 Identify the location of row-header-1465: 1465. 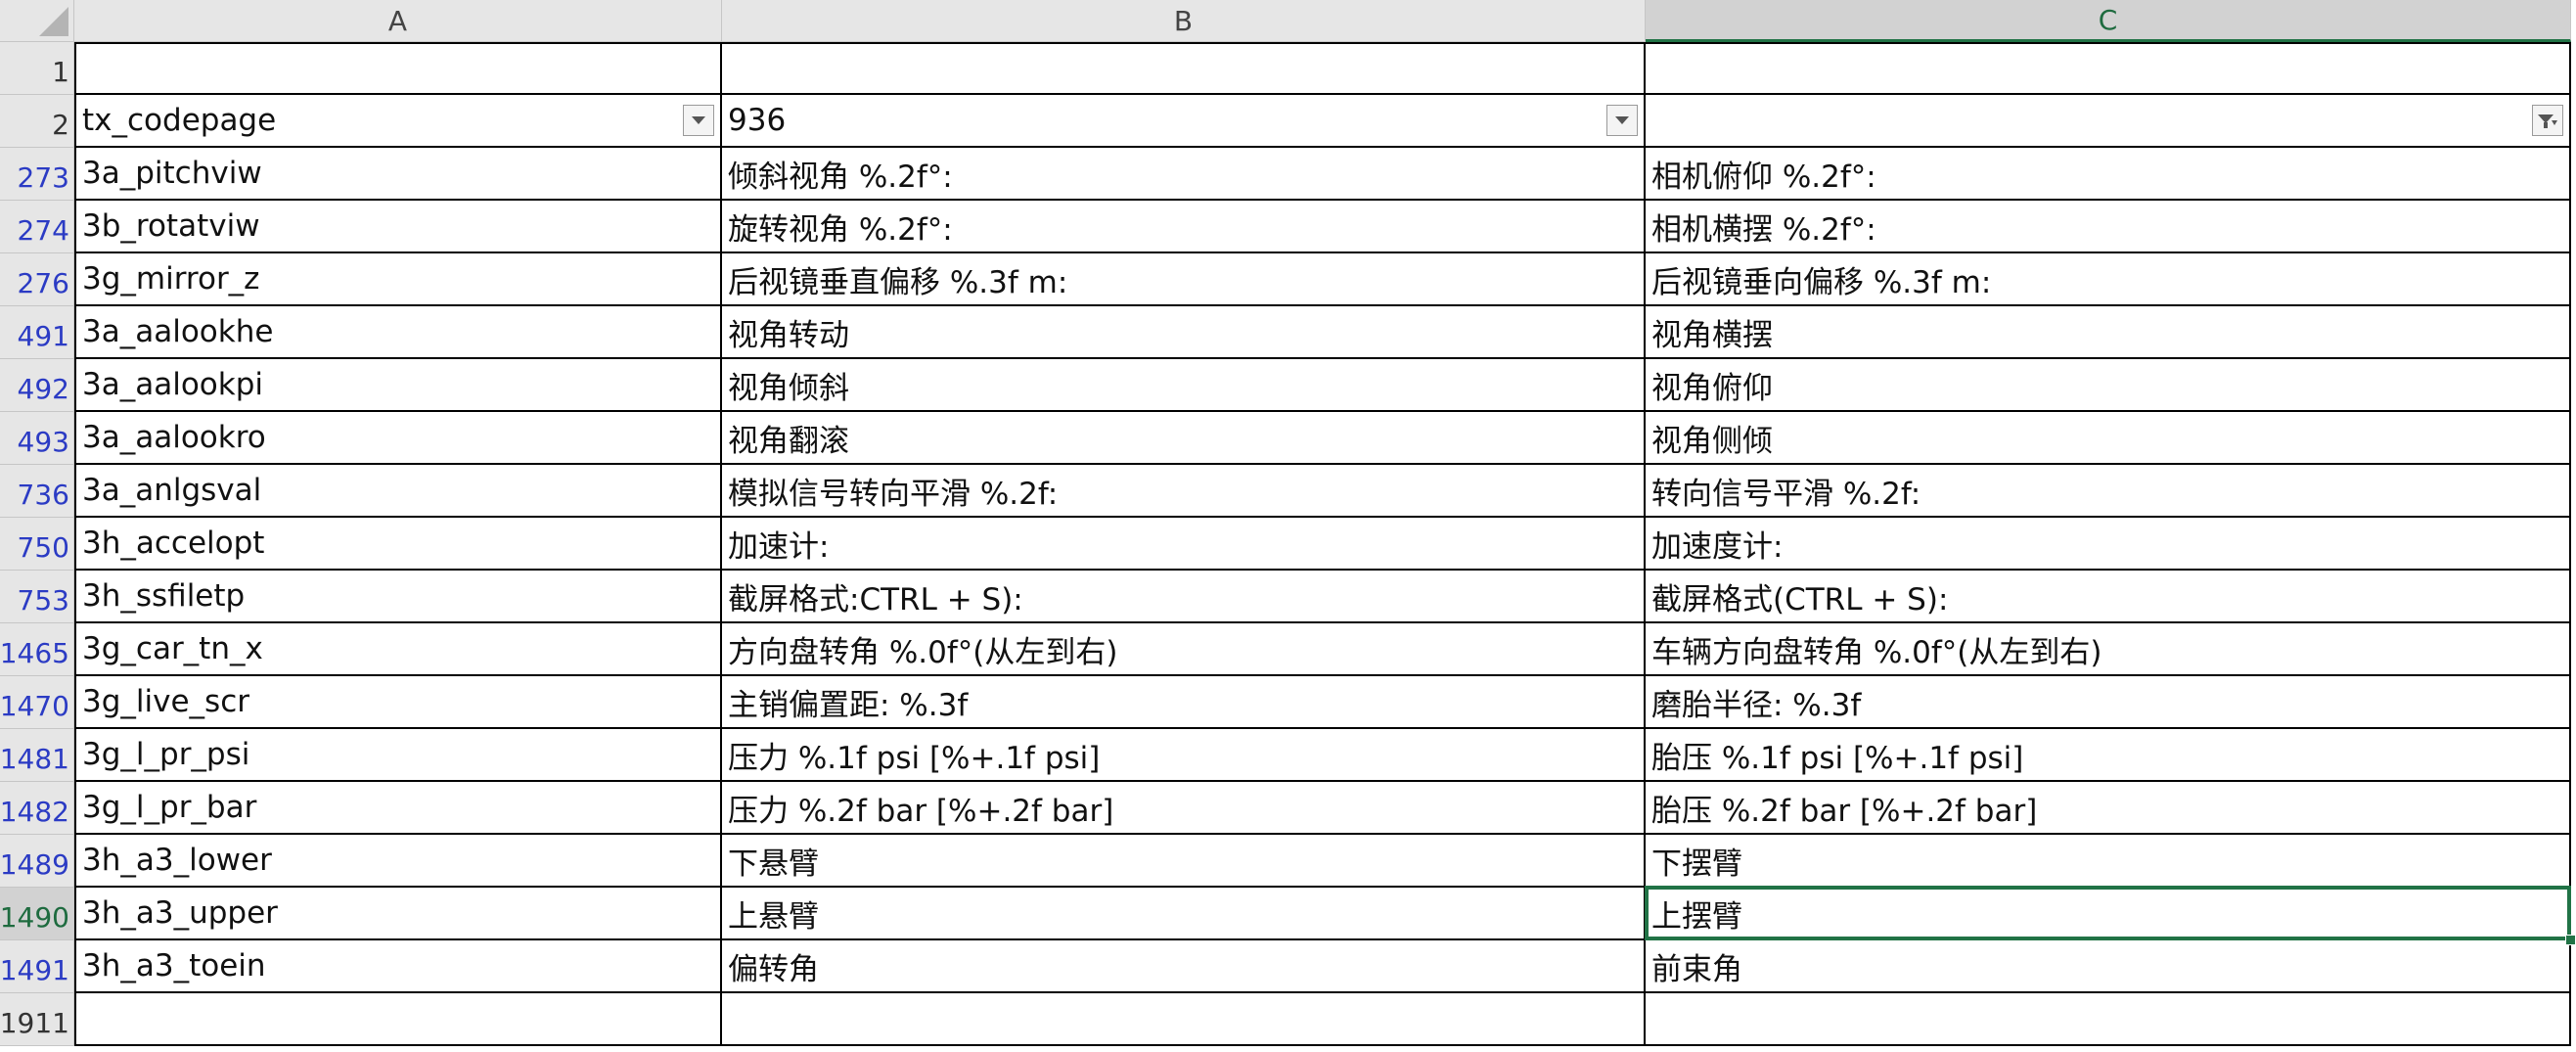
(37, 649).